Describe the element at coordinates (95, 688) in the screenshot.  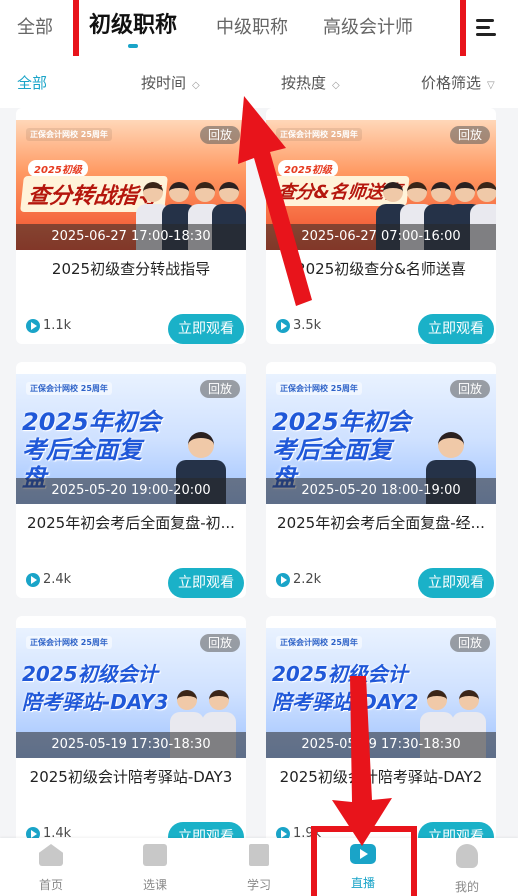
I see `thumbnail-headline: 2025初级会计 陪考驿站-DAY3` at that location.